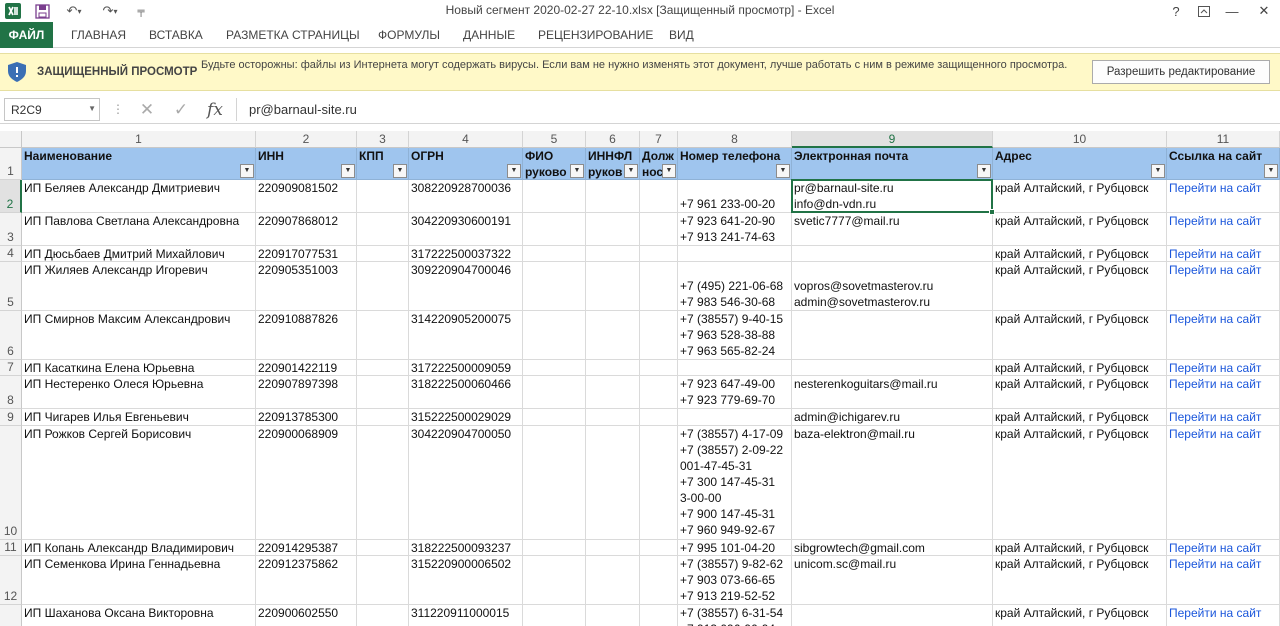  I want to click on table-cell: 318222500093237, so click(466, 548).